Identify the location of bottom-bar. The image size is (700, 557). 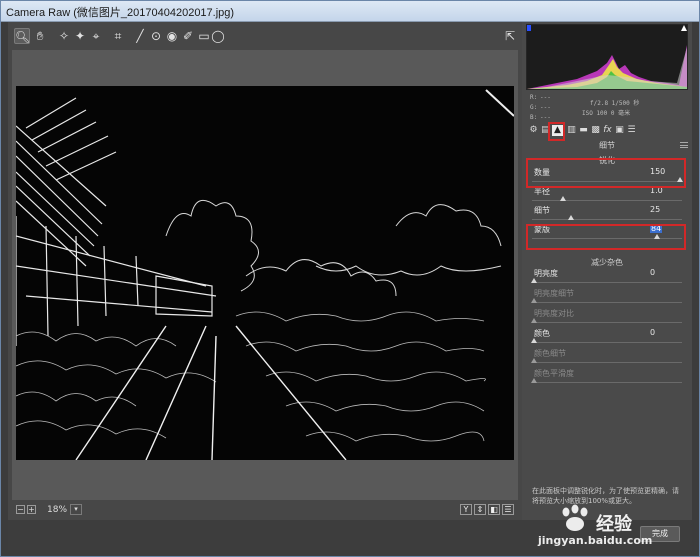
(350, 535).